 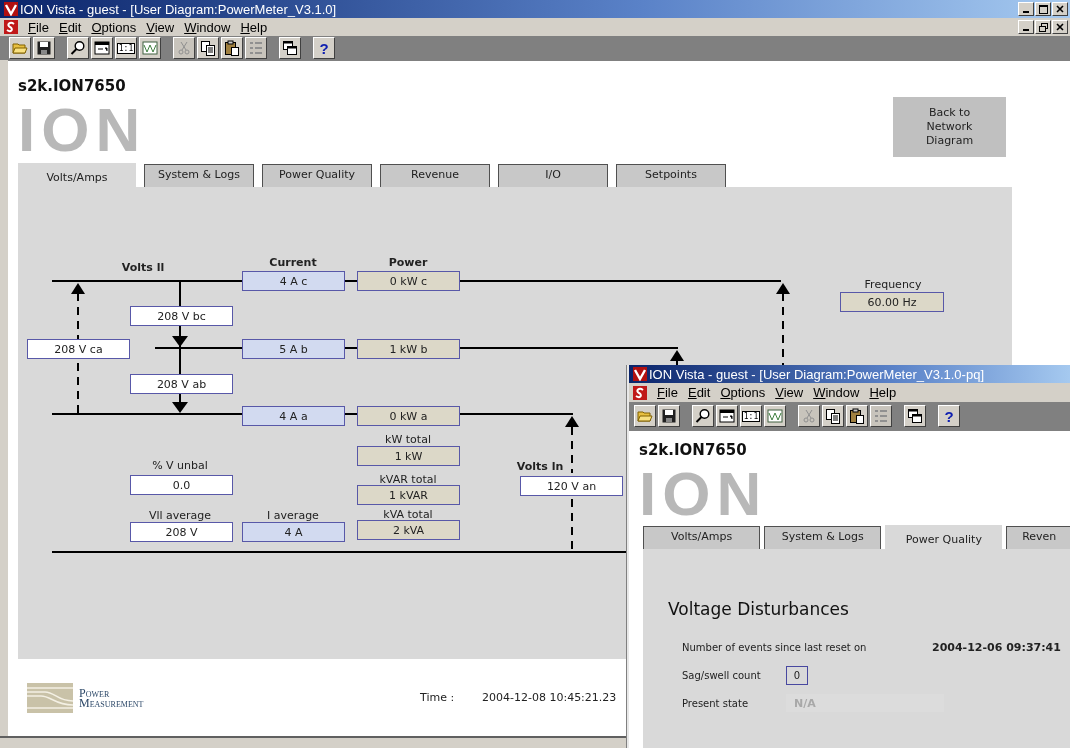 I want to click on sag-swell-readout: 0, so click(x=797, y=675).